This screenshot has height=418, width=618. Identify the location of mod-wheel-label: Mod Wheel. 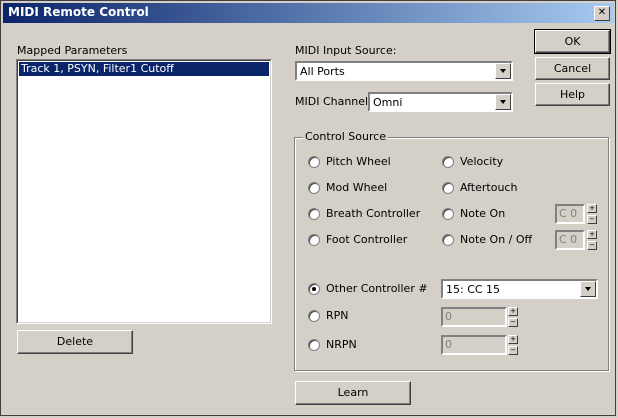
(357, 187).